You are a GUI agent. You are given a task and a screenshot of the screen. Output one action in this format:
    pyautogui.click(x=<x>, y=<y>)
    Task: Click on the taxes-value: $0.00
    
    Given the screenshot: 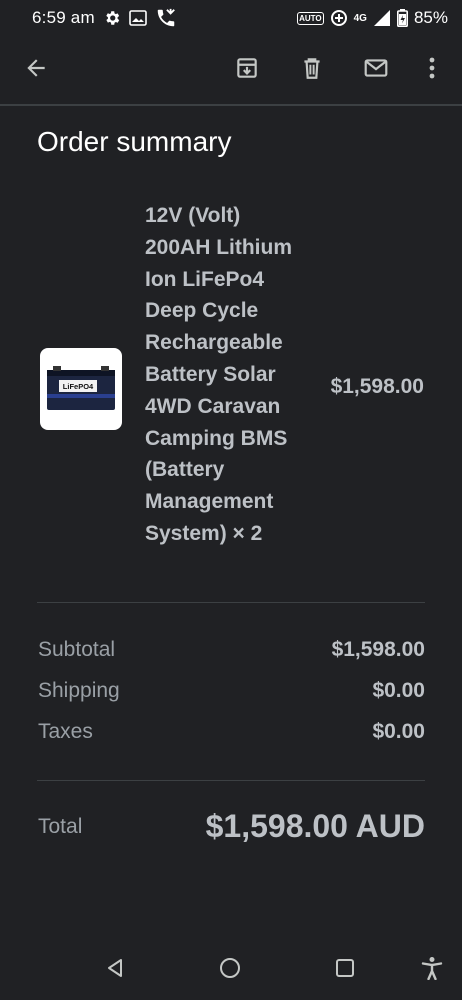 What is the action you would take?
    pyautogui.click(x=398, y=731)
    